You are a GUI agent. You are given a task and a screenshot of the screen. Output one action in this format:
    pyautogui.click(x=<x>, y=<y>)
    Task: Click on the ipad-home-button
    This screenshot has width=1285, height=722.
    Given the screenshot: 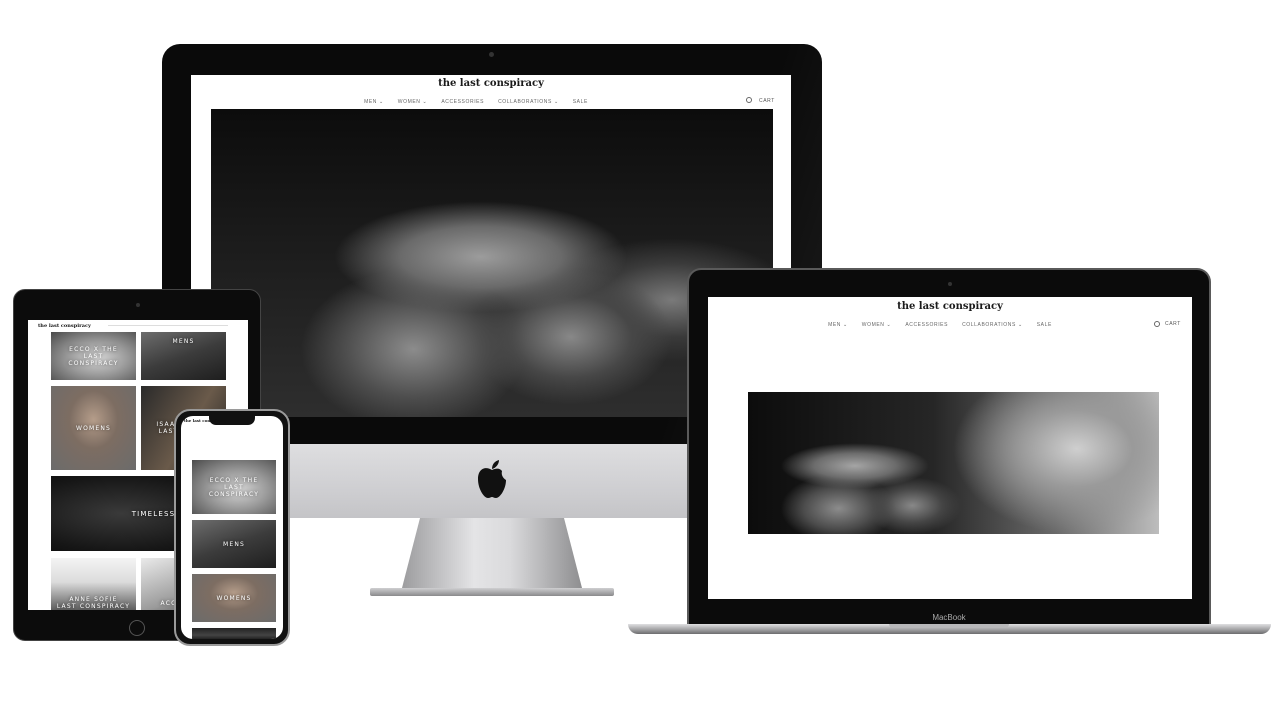 What is the action you would take?
    pyautogui.click(x=137, y=628)
    